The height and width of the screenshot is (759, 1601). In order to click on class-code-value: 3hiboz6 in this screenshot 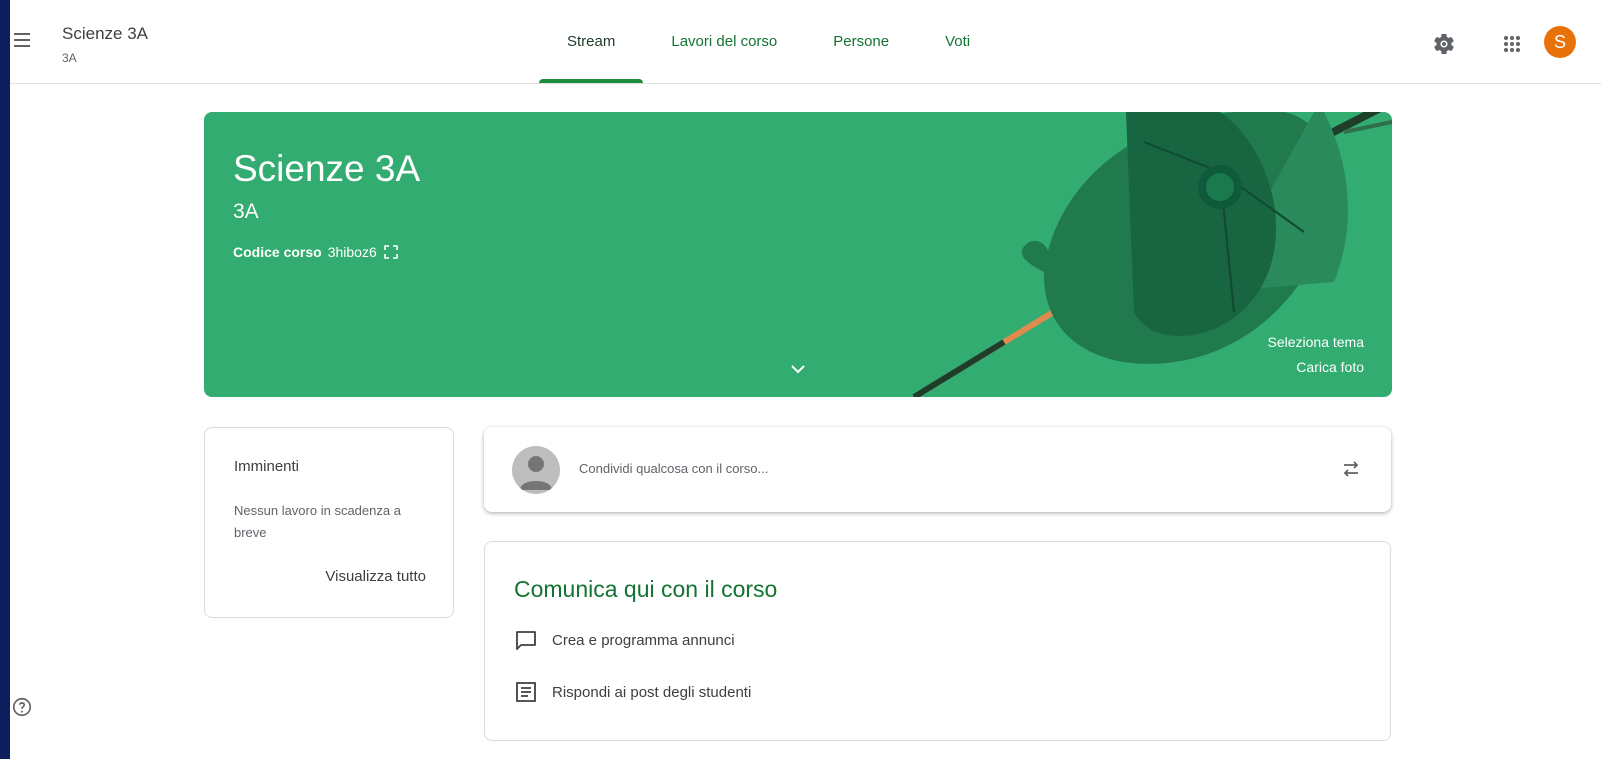, I will do `click(352, 252)`.